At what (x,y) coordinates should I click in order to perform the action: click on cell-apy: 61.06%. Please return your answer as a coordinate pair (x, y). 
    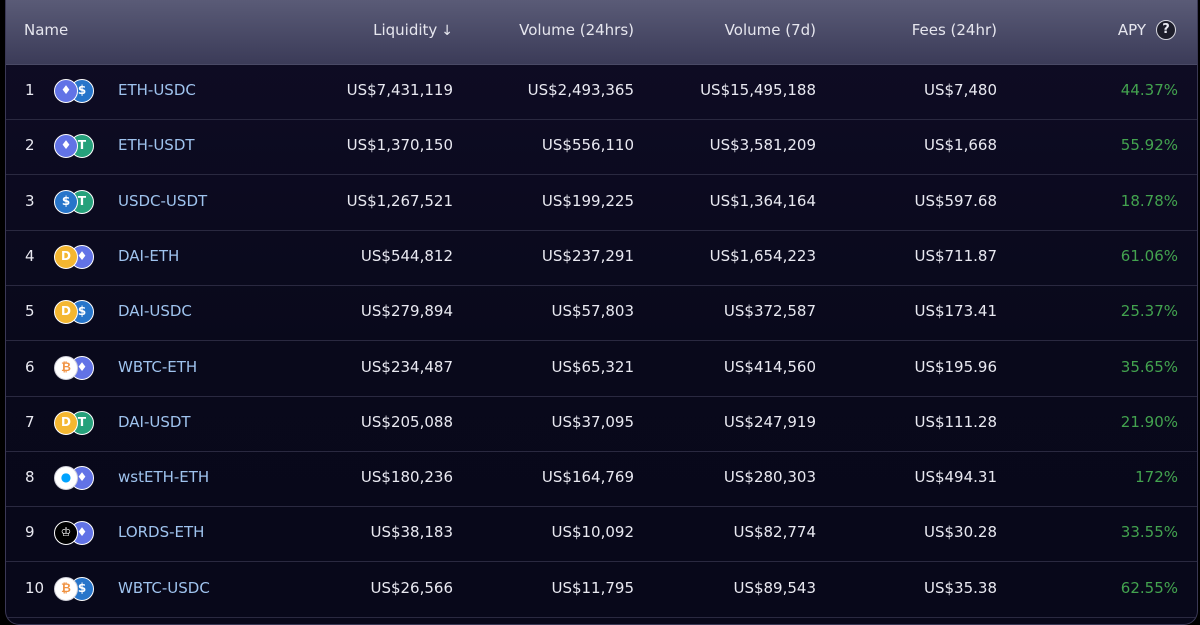
    Looking at the image, I should click on (1149, 255).